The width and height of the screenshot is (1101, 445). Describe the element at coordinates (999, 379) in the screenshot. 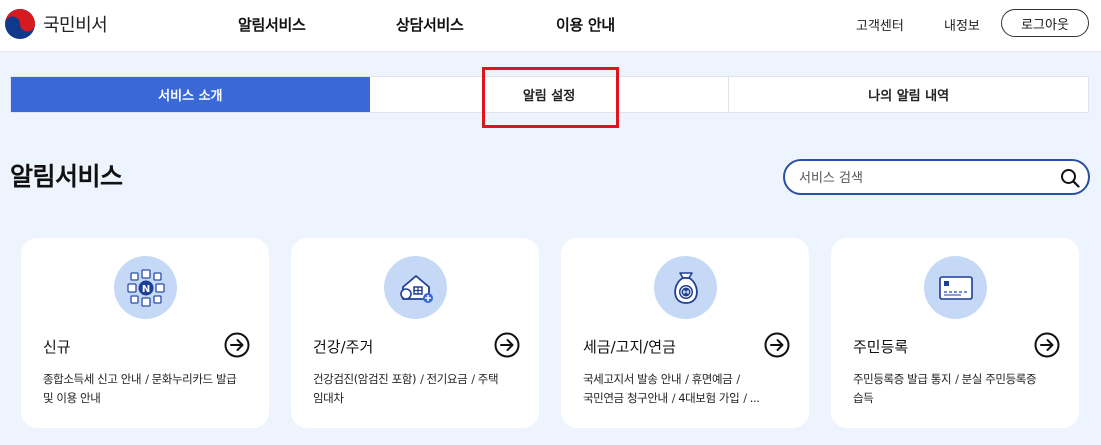

I see `link-lost-id-found: 분실 주민등록증` at that location.